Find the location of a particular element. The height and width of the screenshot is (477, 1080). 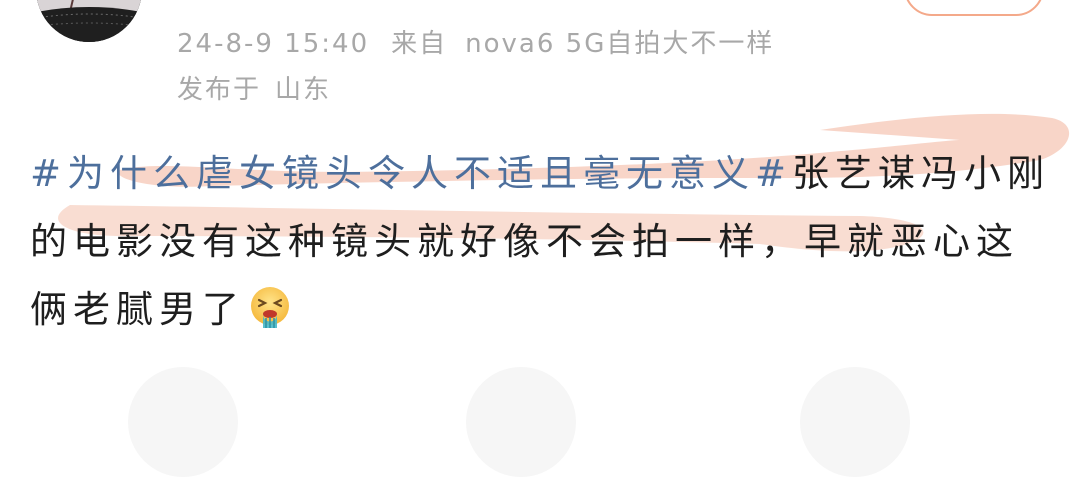

post-timestamp: 24-8-9 15:40 is located at coordinates (273, 44).